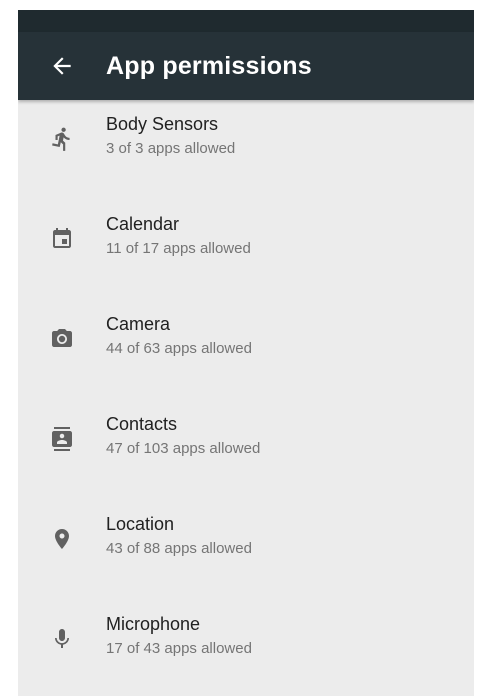  Describe the element at coordinates (246, 160) in the screenshot. I see `permission-item-body-sensors: Body Sensors 3 of 3 apps allowed` at that location.